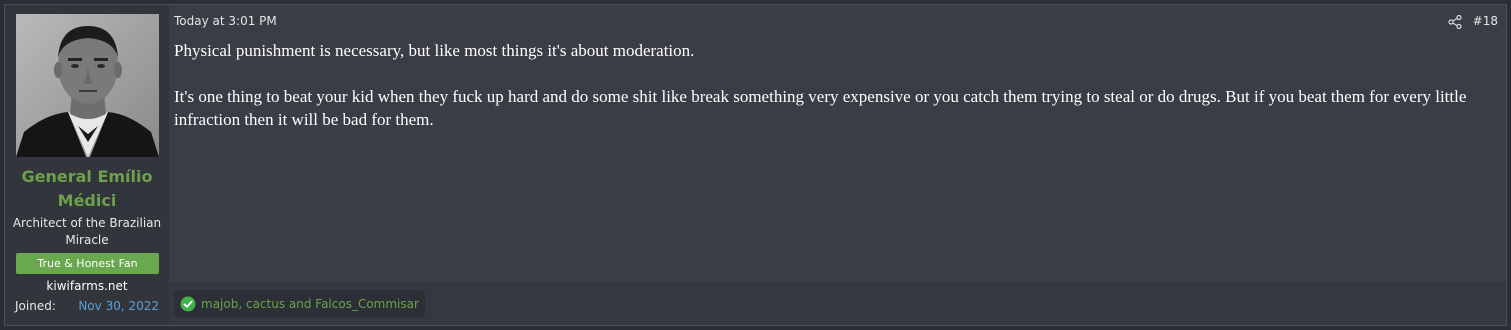  What do you see at coordinates (1485, 21) in the screenshot?
I see `post-number-link: #18` at bounding box center [1485, 21].